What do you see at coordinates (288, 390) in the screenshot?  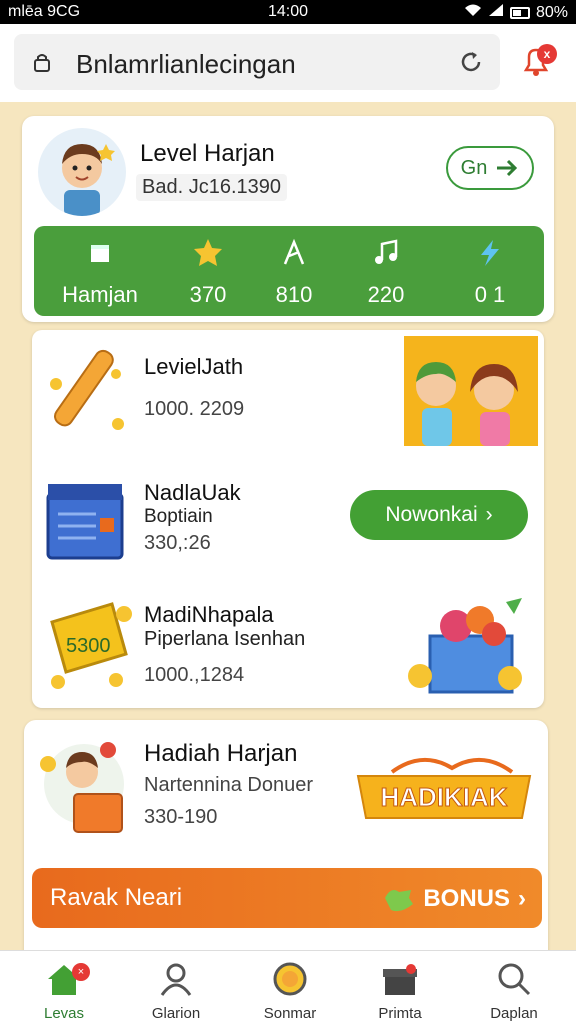 I see `list-item: LevielJath 1000. 2209` at bounding box center [288, 390].